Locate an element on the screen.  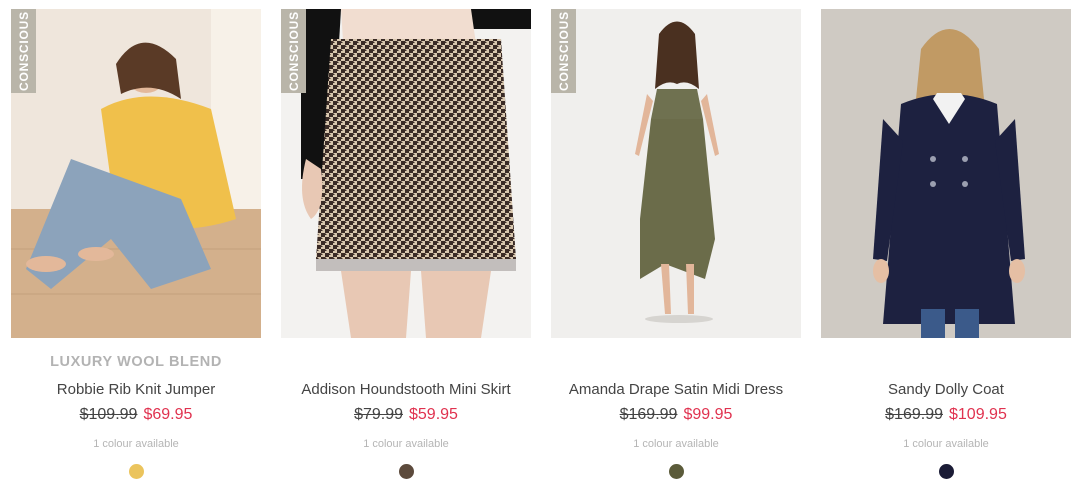
sale-price: $69.95 is located at coordinates (168, 414).